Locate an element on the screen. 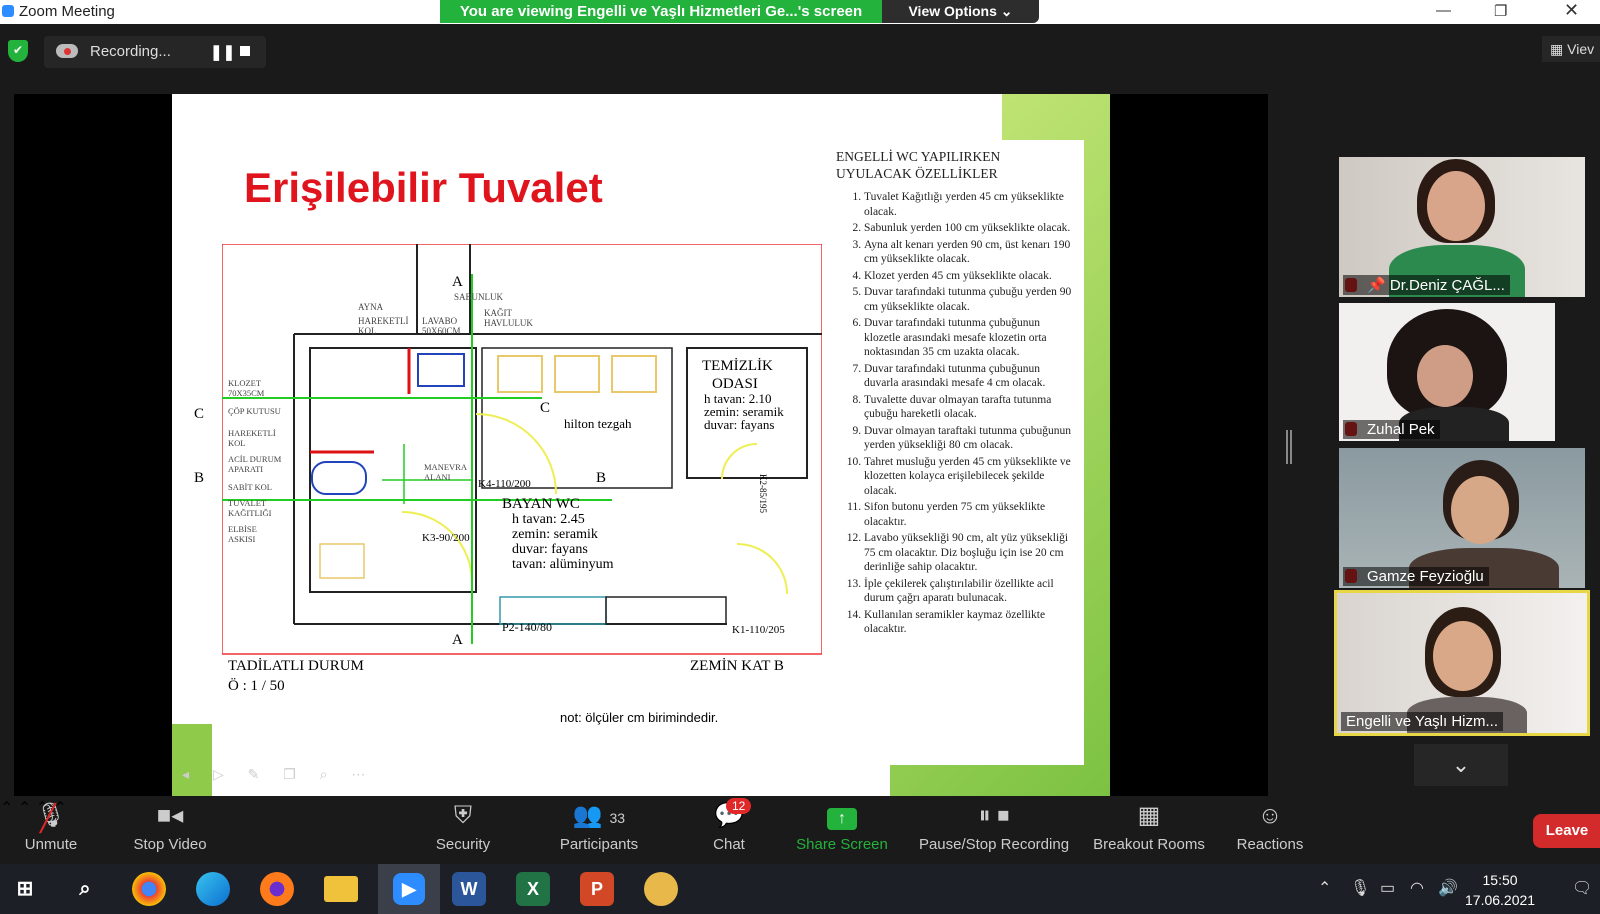 The image size is (1600, 914). participant-name: Zuhal Pek is located at coordinates (1391, 429).